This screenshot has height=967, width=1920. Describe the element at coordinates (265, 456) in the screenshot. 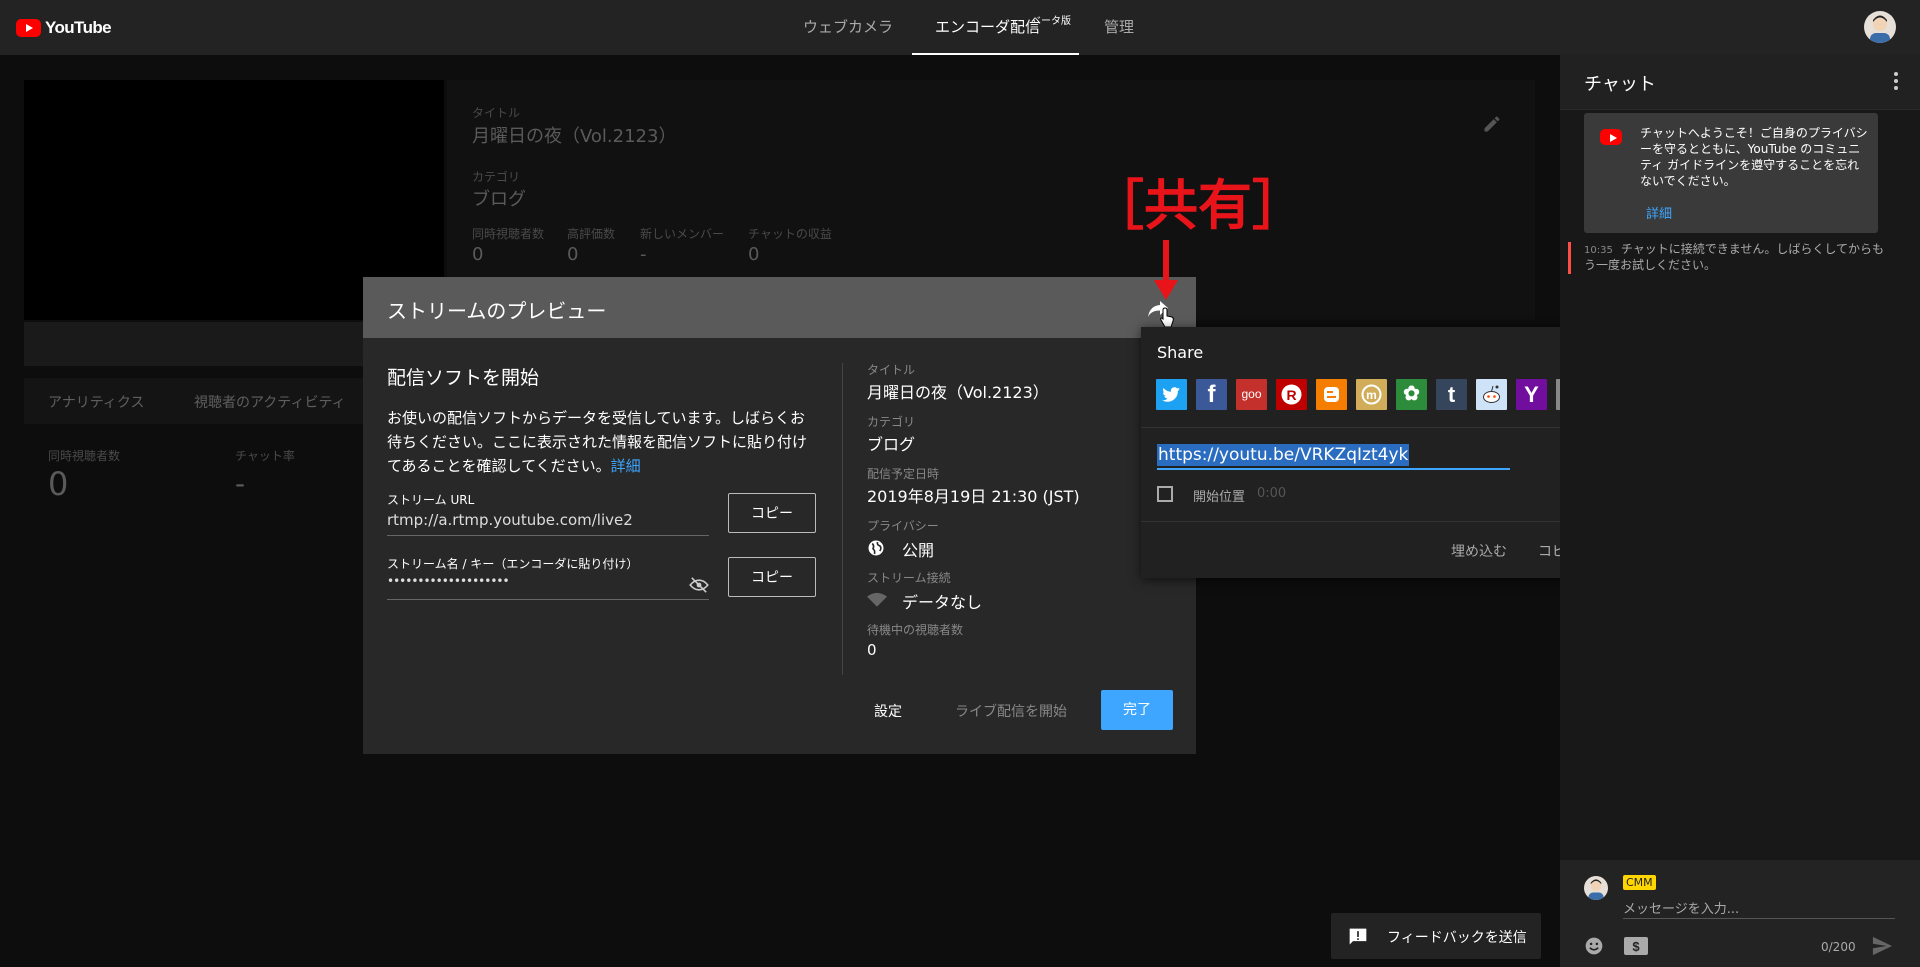

I see `analytics-label: チャット率` at that location.